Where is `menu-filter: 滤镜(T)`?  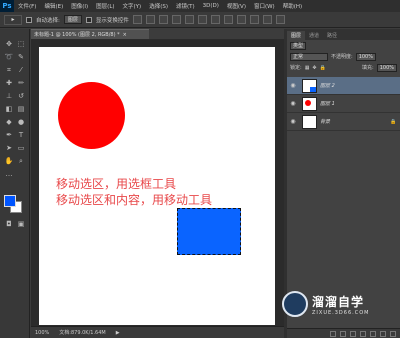 menu-filter: 滤镜(T) is located at coordinates (185, 6).